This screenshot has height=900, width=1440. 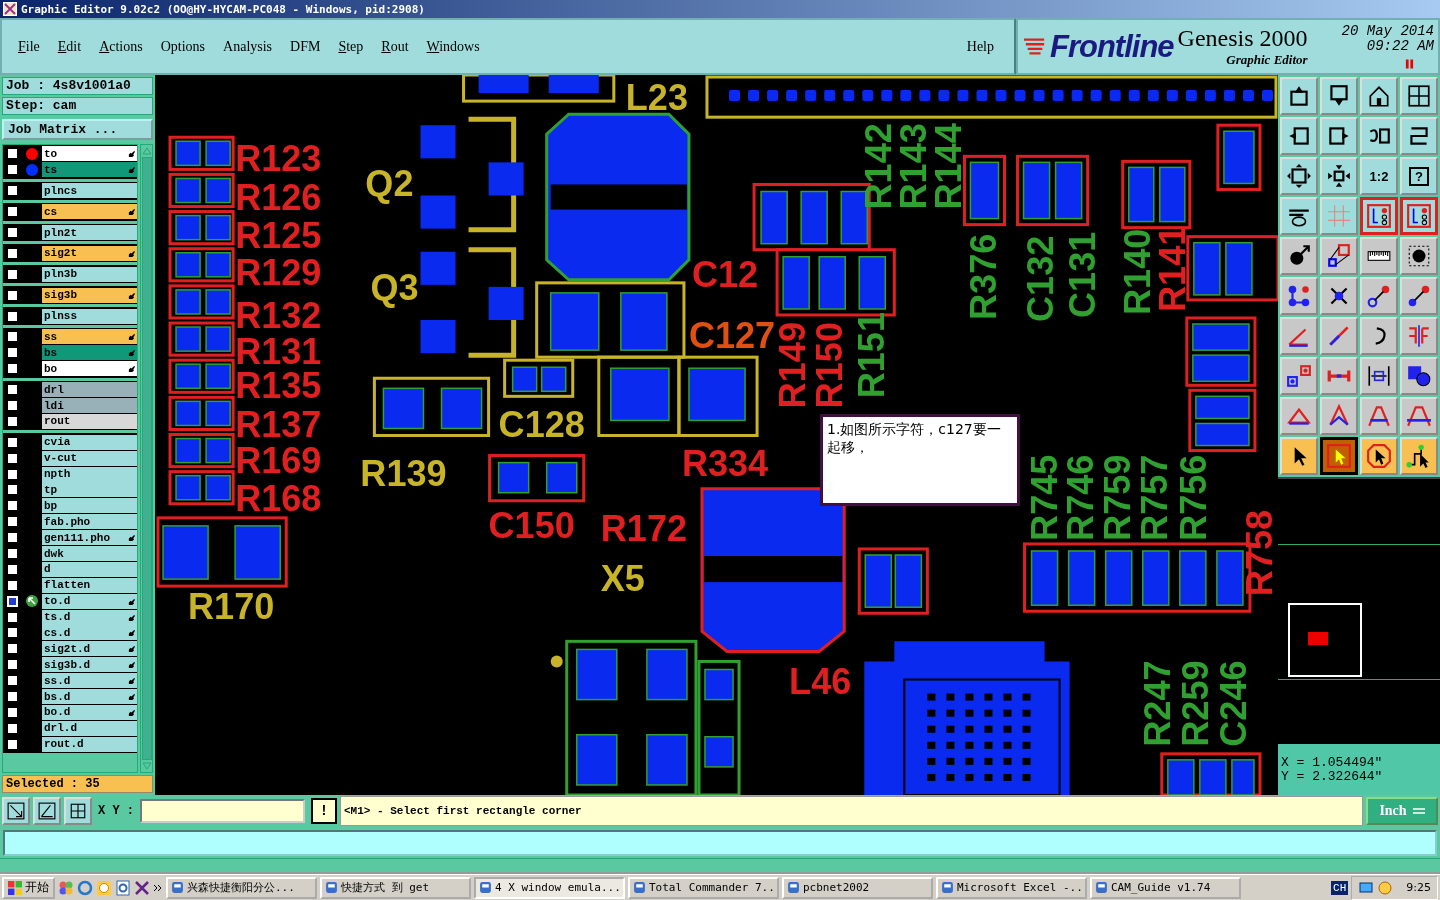 What do you see at coordinates (89, 212) in the screenshot?
I see `layer-item: cs` at bounding box center [89, 212].